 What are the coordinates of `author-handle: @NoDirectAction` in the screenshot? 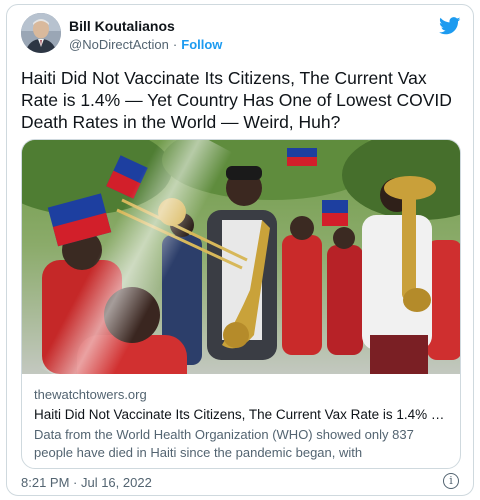 It's located at (119, 44).